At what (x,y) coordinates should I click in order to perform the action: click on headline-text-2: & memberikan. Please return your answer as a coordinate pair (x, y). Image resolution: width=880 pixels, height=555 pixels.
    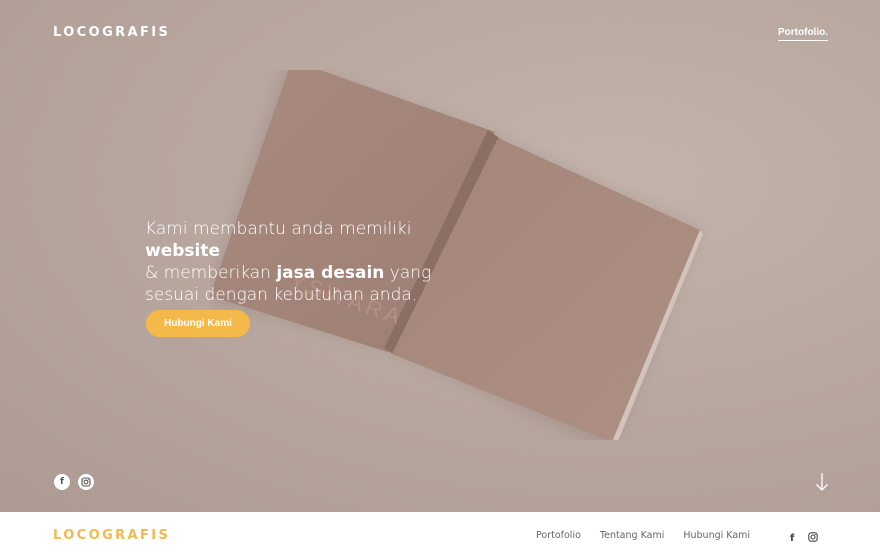
    Looking at the image, I should click on (211, 273).